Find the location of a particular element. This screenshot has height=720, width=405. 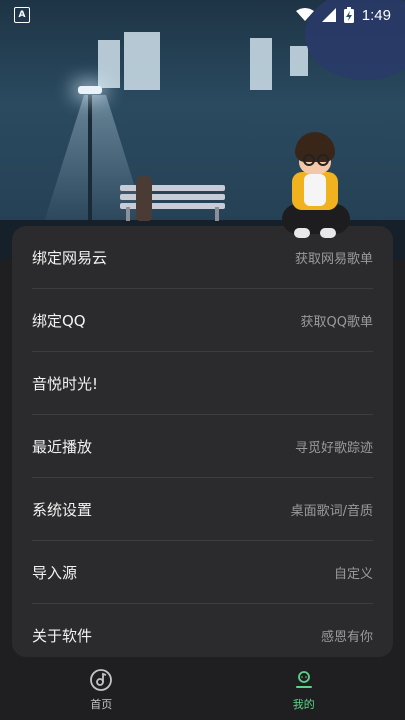

lamp-head is located at coordinates (90, 90).